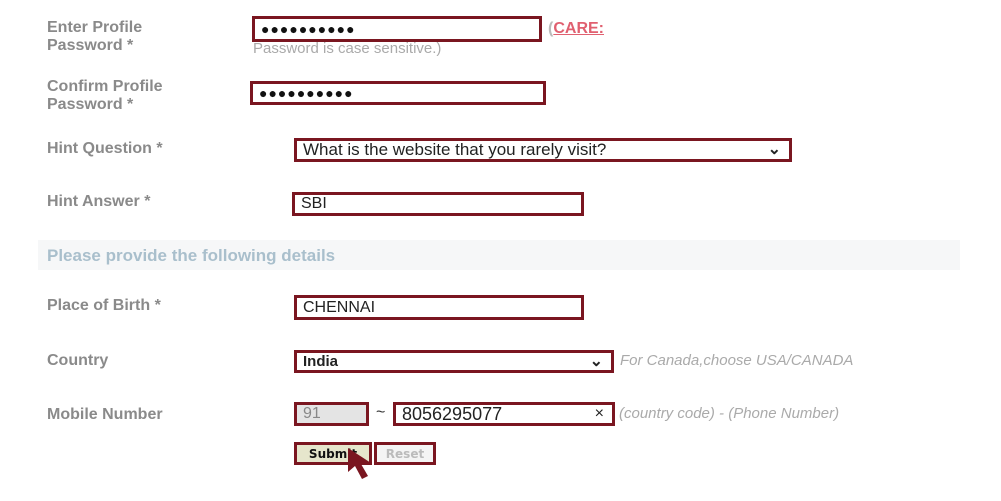 Image resolution: width=1001 pixels, height=501 pixels. Describe the element at coordinates (438, 204) in the screenshot. I see `hint-answer-input: SBI` at that location.